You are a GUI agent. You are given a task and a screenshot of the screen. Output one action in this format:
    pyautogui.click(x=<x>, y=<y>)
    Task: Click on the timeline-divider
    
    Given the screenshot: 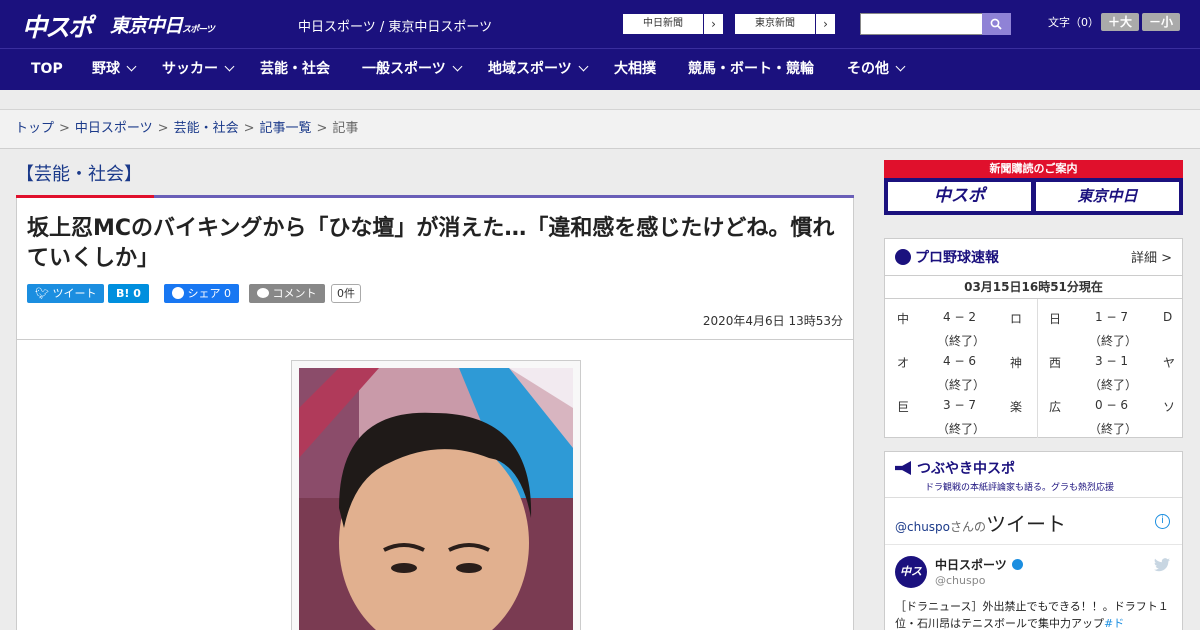 What is the action you would take?
    pyautogui.click(x=1033, y=544)
    